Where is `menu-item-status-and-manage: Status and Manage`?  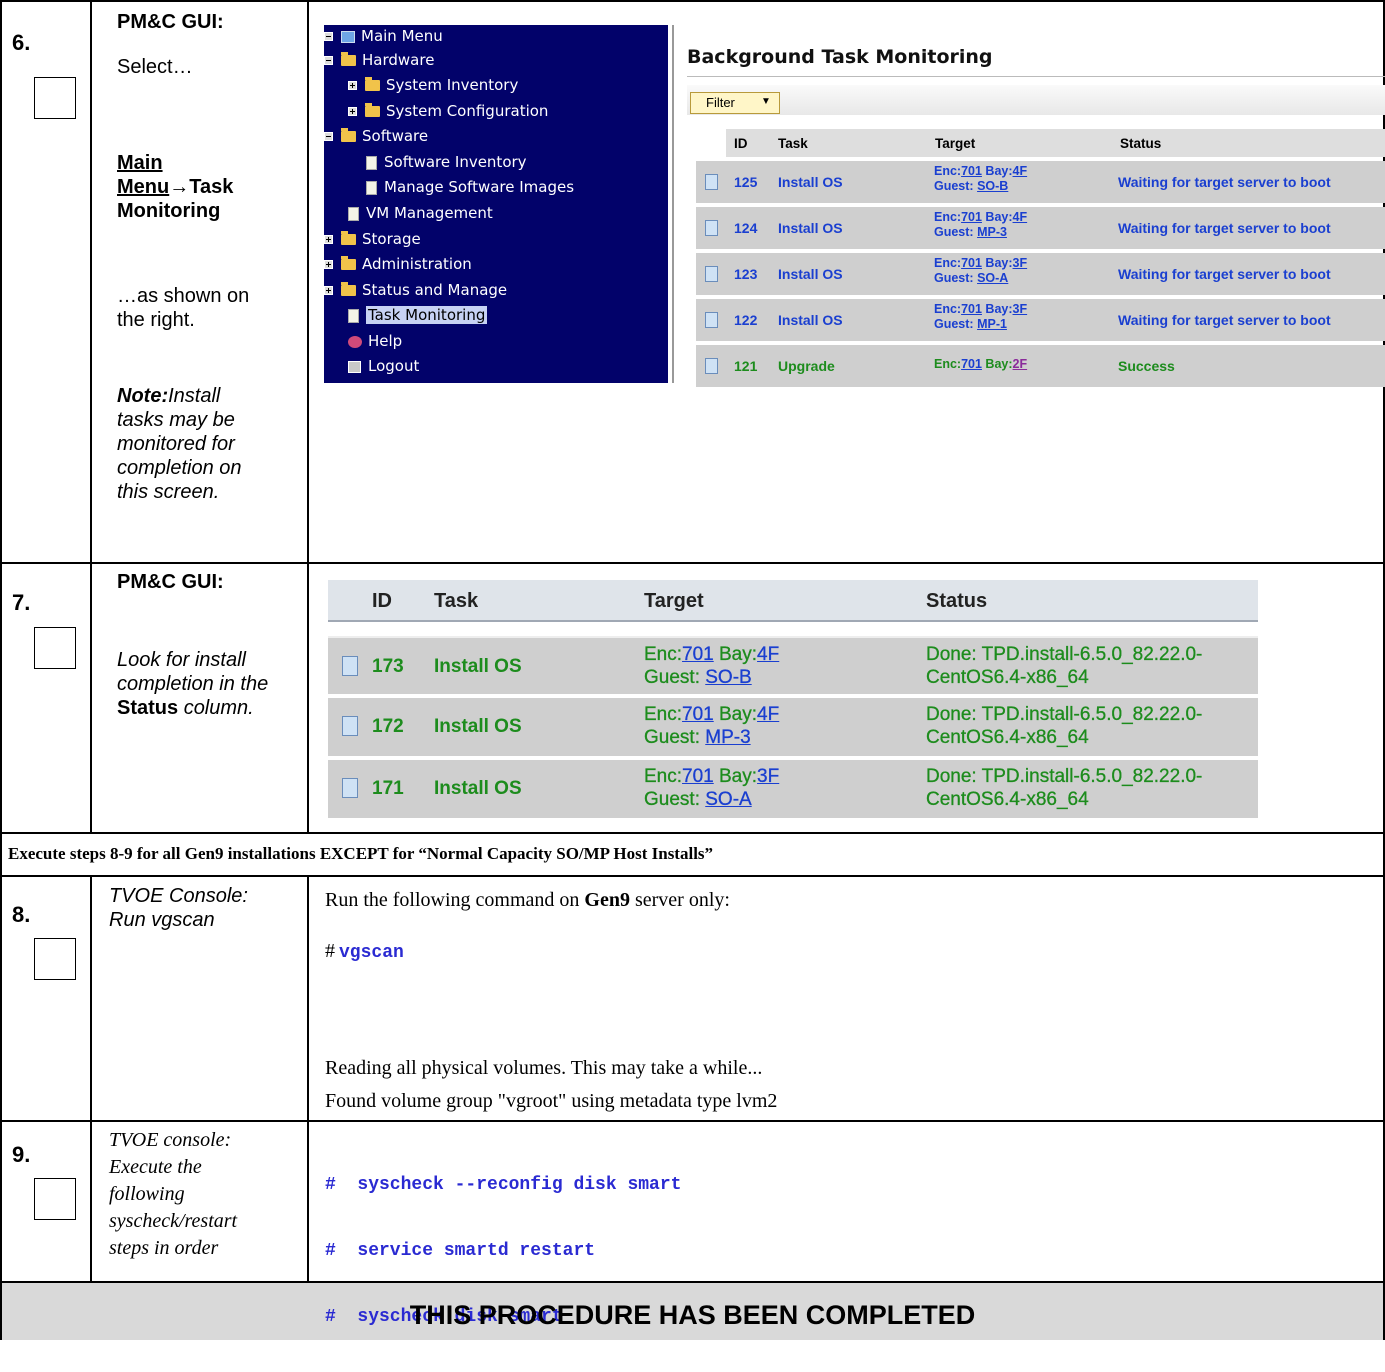 menu-item-status-and-manage: Status and Manage is located at coordinates (415, 290).